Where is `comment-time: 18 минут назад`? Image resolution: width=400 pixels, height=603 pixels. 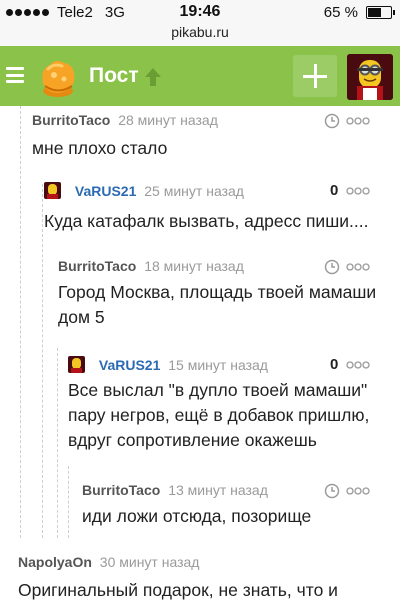 comment-time: 18 минут назад is located at coordinates (194, 266).